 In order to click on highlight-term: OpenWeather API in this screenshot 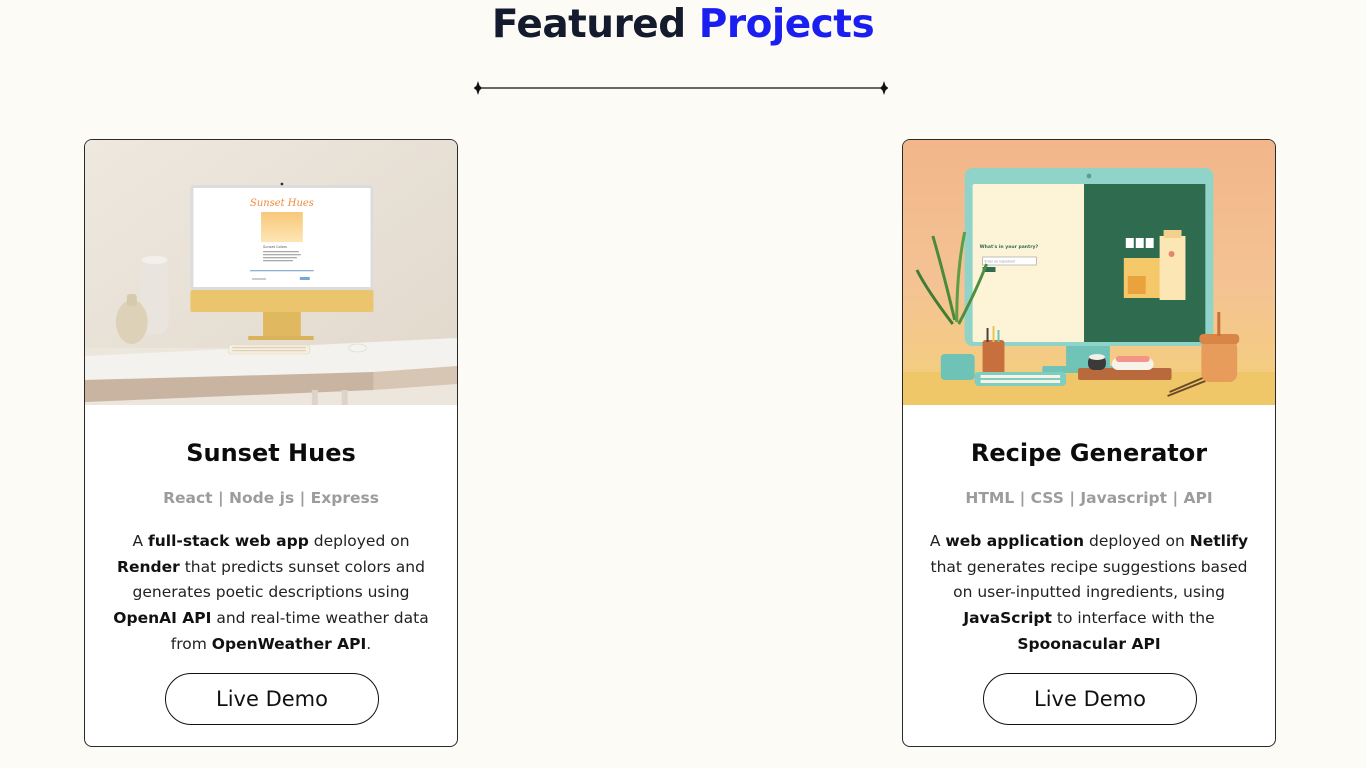, I will do `click(289, 643)`.